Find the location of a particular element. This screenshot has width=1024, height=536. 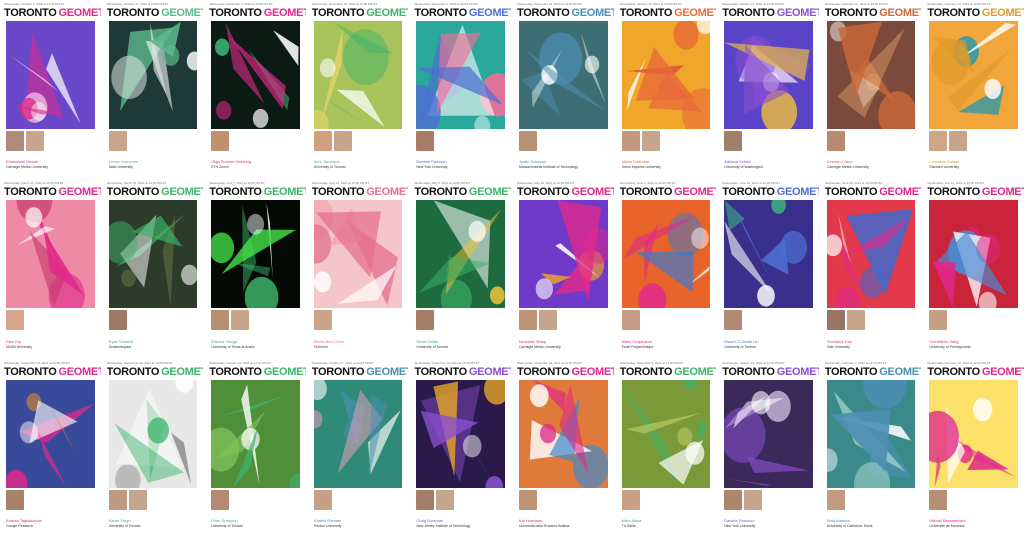

poster-info: Adriana Schulz University of Washington is located at coordinates (768, 152).